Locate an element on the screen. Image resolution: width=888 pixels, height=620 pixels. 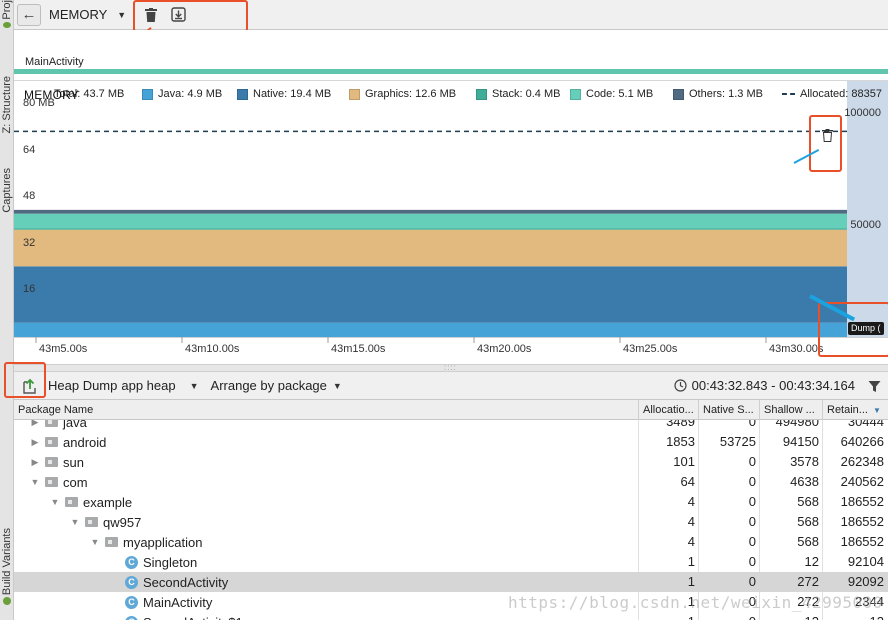
table-row: C SecondActivity 1 0 272 92092 is located at coordinates (451, 582).